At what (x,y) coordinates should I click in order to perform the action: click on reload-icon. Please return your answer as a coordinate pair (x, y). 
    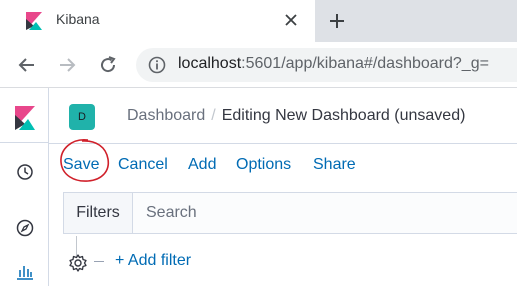
    Looking at the image, I should click on (108, 65).